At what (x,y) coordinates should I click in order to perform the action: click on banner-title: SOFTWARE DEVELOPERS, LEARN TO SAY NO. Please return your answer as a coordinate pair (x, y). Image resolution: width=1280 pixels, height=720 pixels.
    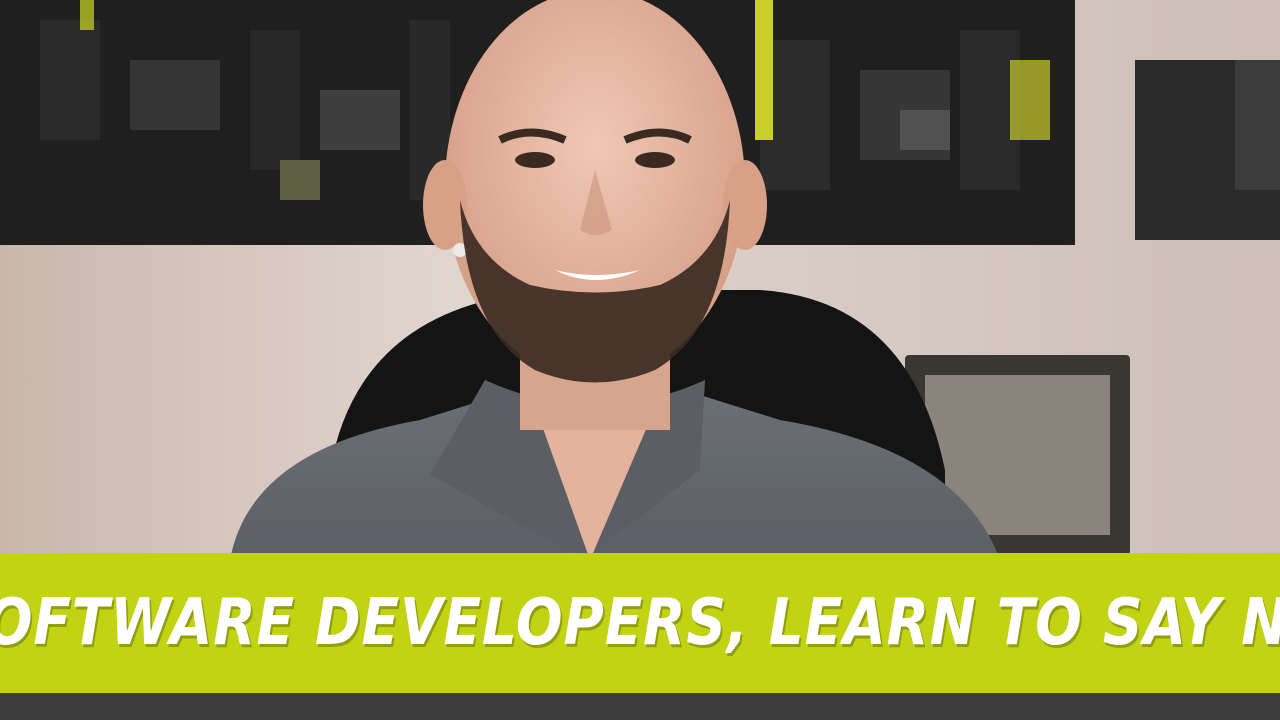
    Looking at the image, I should click on (640, 623).